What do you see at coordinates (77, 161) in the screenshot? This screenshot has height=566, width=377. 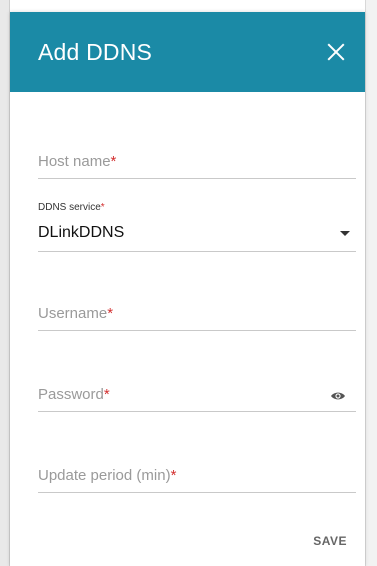 I see `host-name-placeholder: Host name*` at bounding box center [77, 161].